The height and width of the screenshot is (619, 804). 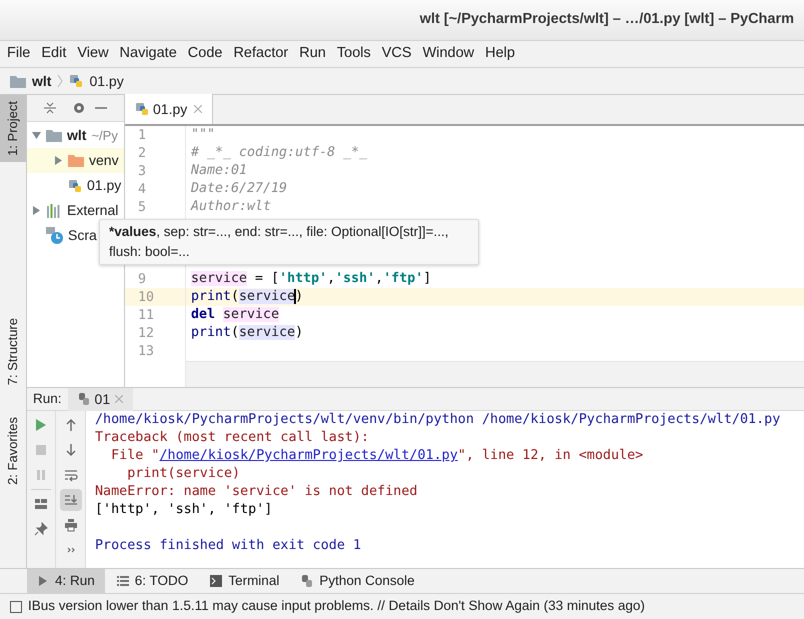 What do you see at coordinates (16, 606) in the screenshot?
I see `status-toggle-icon` at bounding box center [16, 606].